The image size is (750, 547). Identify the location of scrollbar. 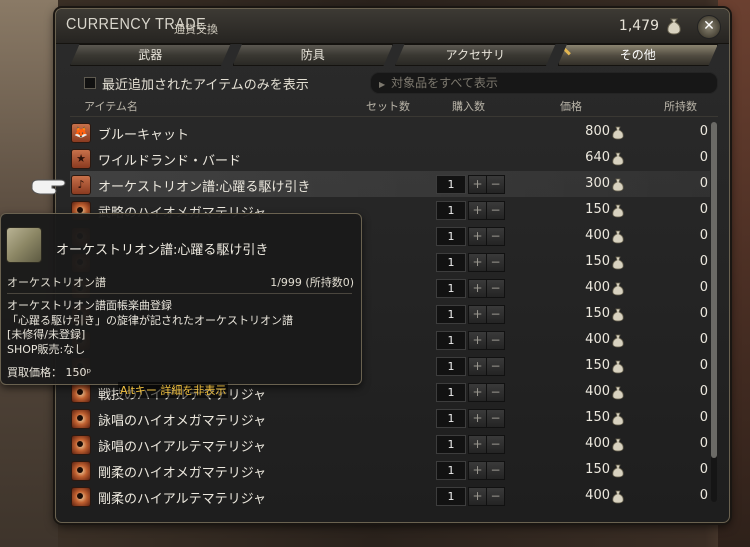
(714, 312).